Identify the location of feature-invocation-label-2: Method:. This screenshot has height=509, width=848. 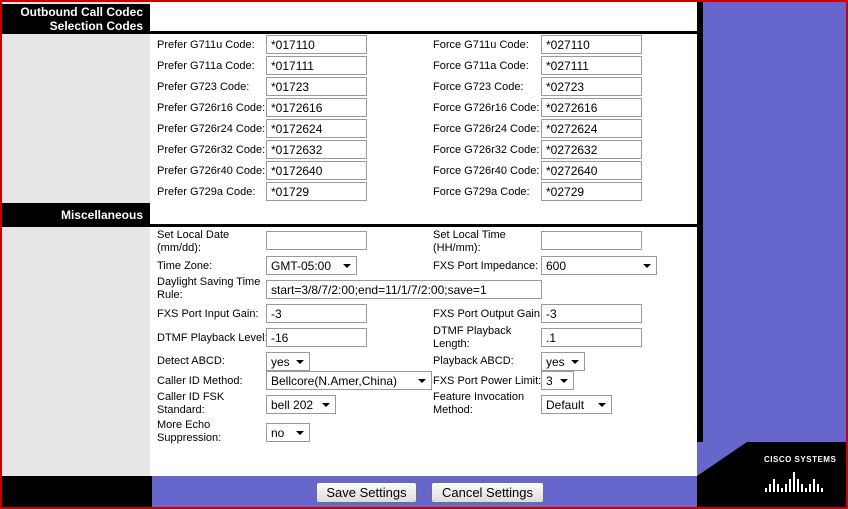
(453, 410).